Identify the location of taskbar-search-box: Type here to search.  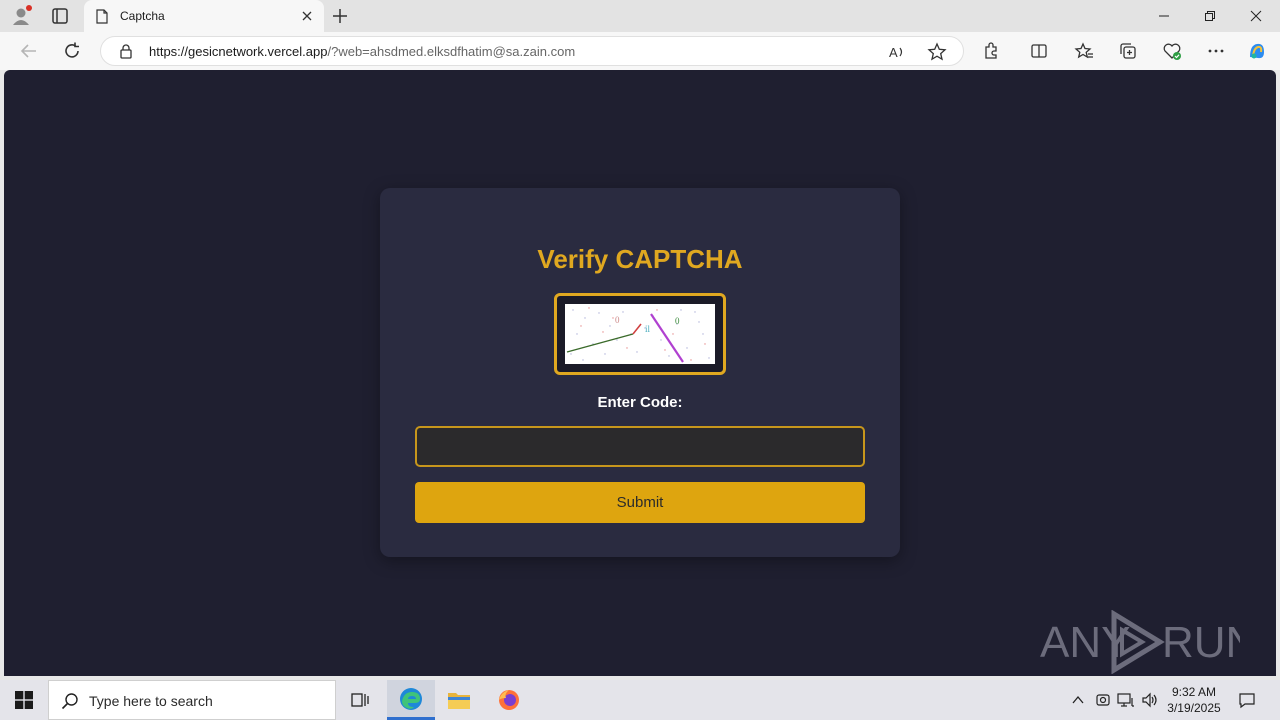
(192, 700).